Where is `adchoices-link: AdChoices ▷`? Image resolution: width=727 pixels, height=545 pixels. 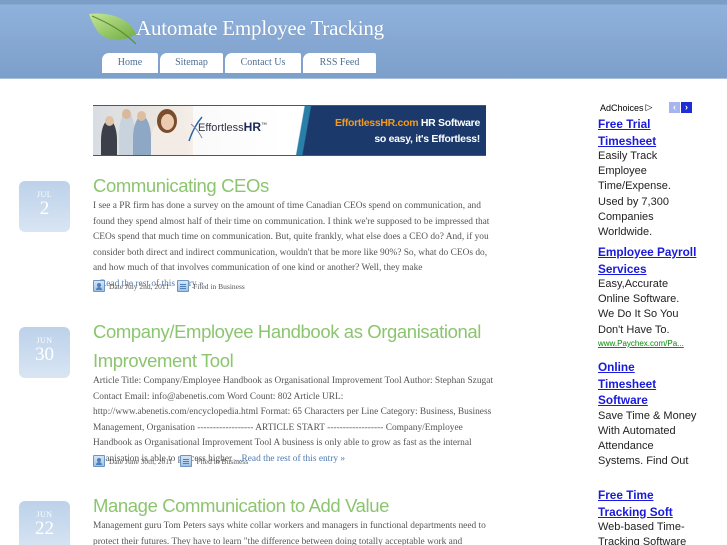
adchoices-link: AdChoices ▷ is located at coordinates (626, 107).